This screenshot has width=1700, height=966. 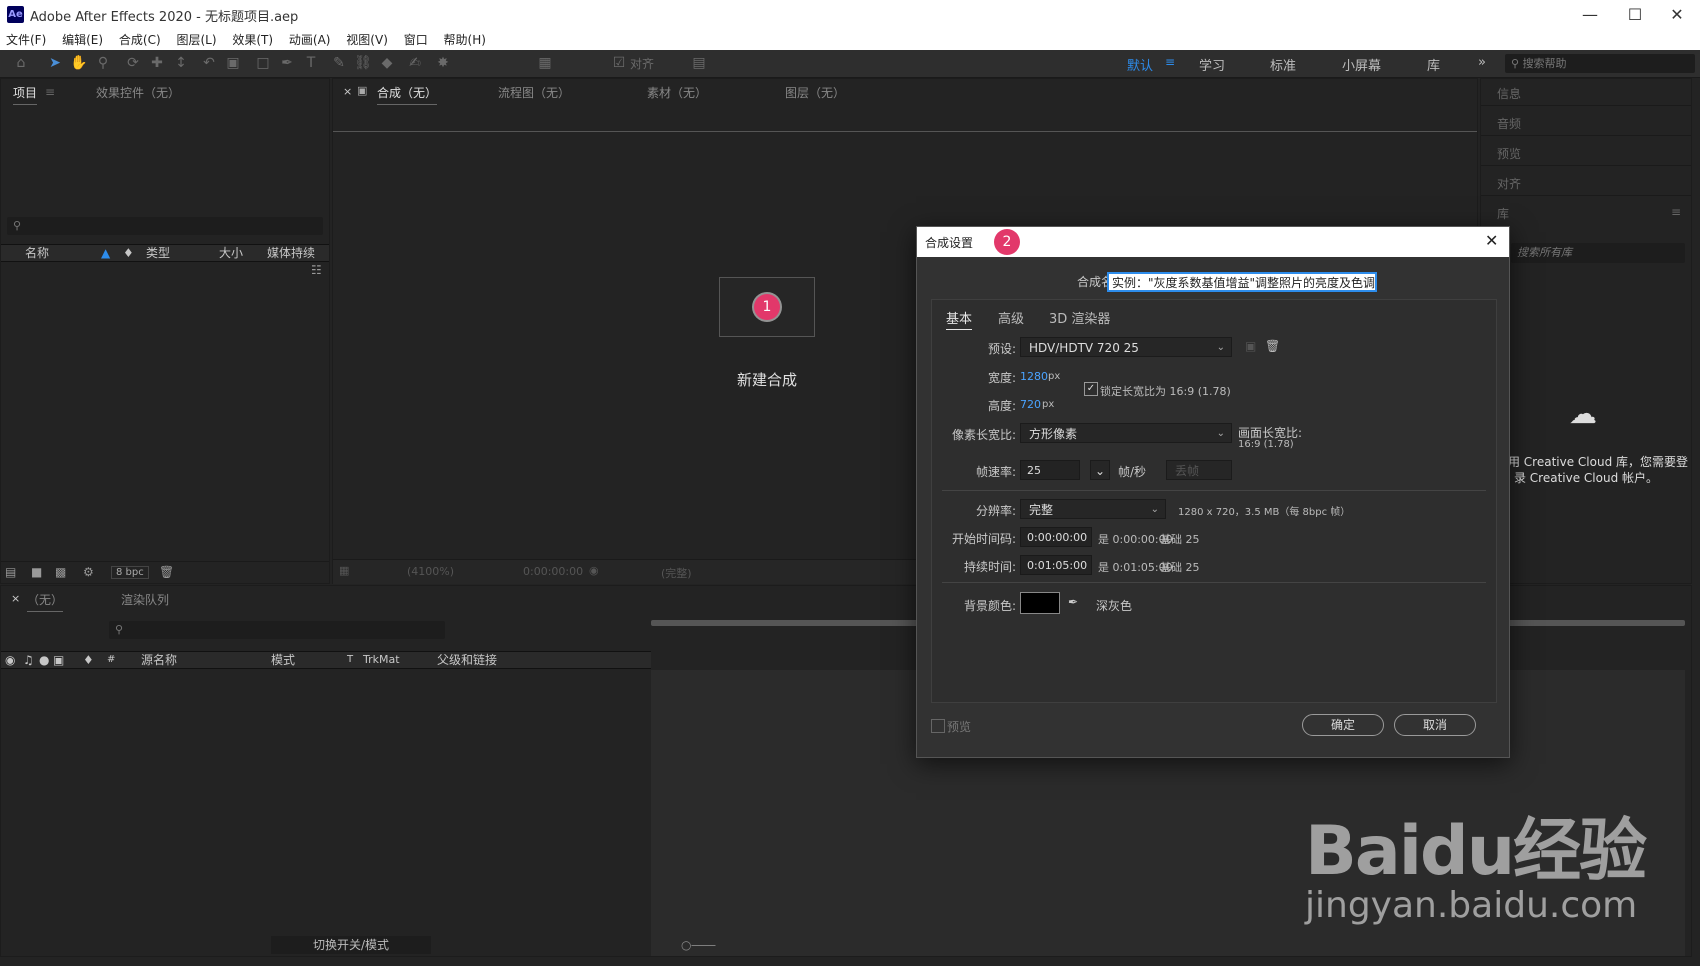 I want to click on menu-animation: 动画(A), so click(x=310, y=40).